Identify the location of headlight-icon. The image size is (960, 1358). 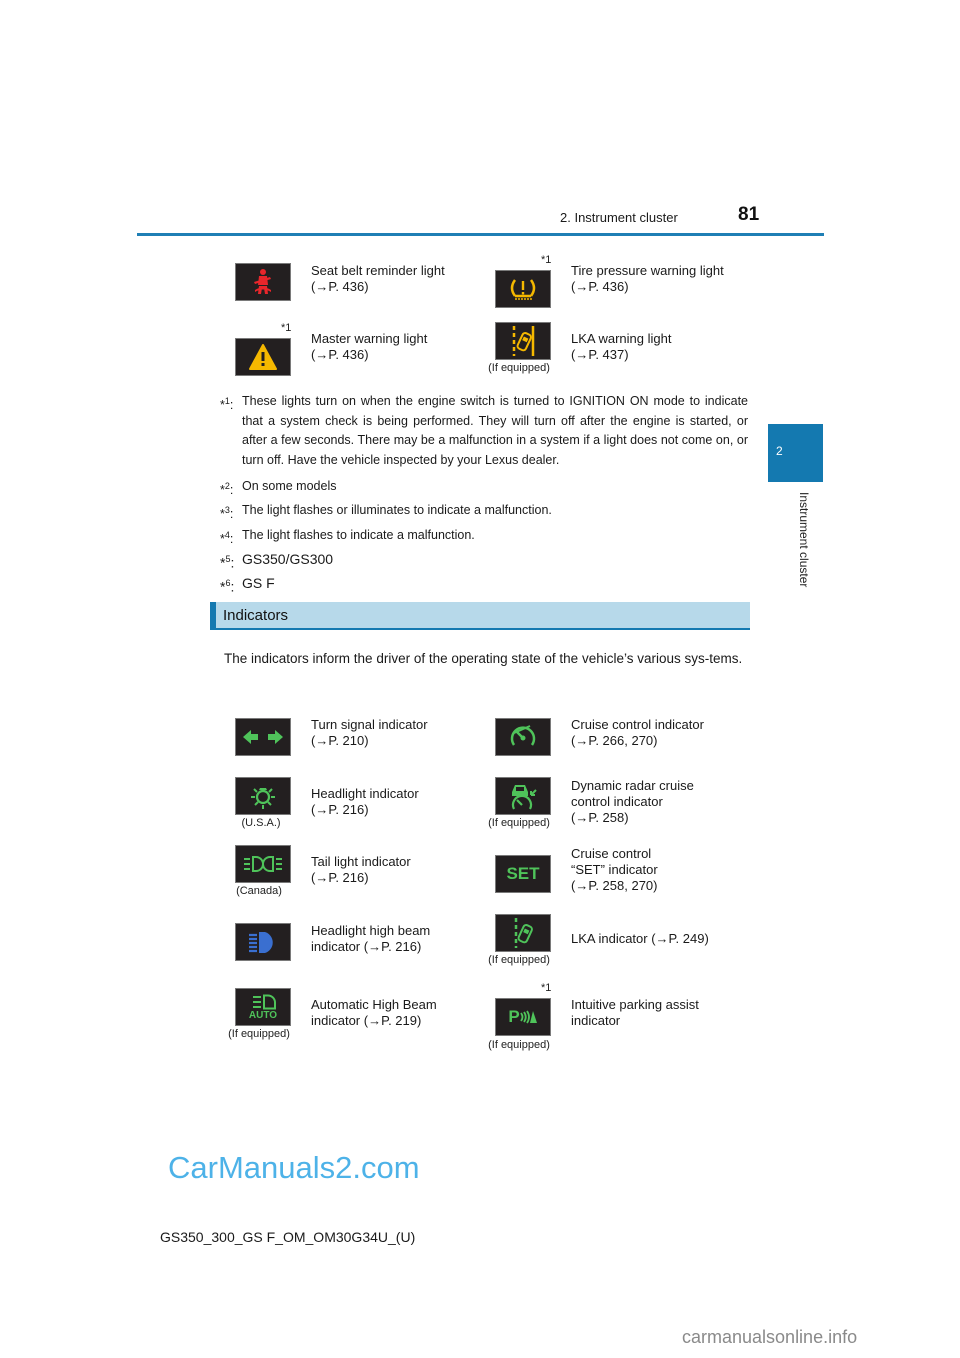
(263, 796).